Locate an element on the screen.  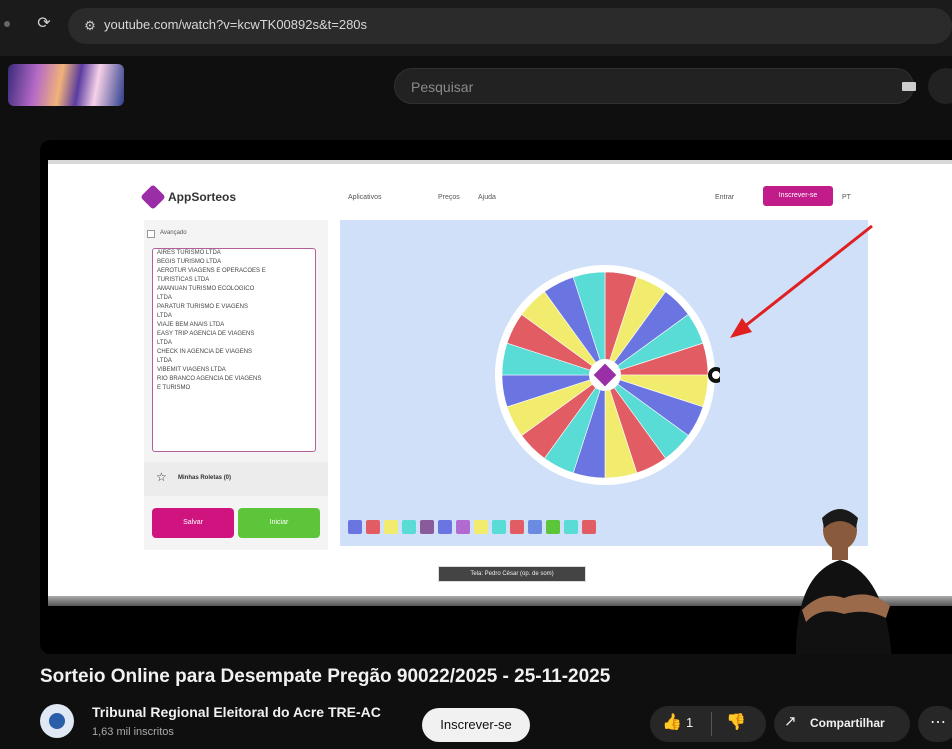
entry: CHECK IN AGENCIA DE VIAGENS is located at coordinates (205, 352).